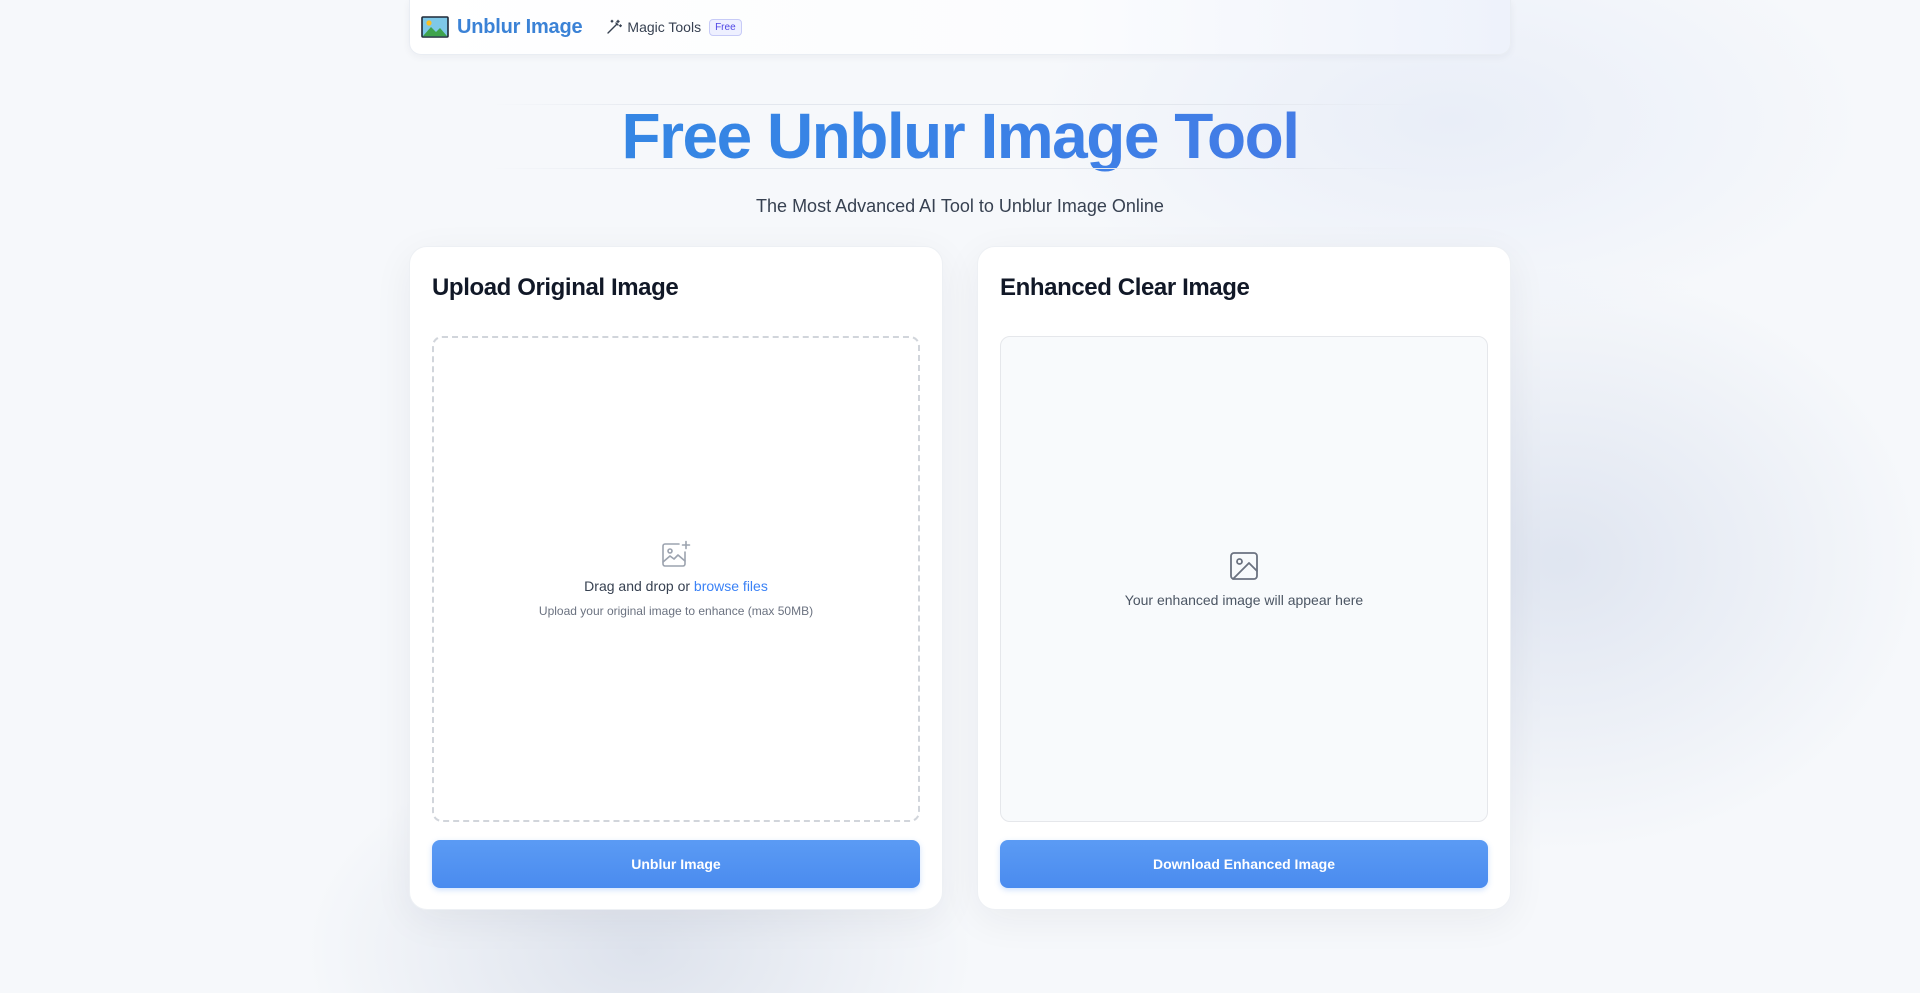 The height and width of the screenshot is (993, 1920). Describe the element at coordinates (676, 864) in the screenshot. I see `unblur-image-button: Unblur Image` at that location.